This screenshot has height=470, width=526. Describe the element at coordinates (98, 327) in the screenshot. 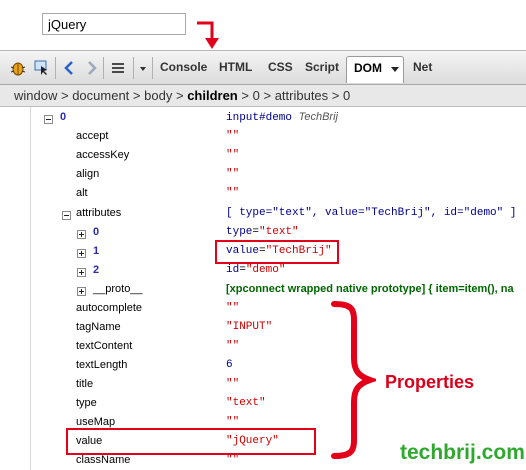

I see `dom-prop-name: tagName` at that location.